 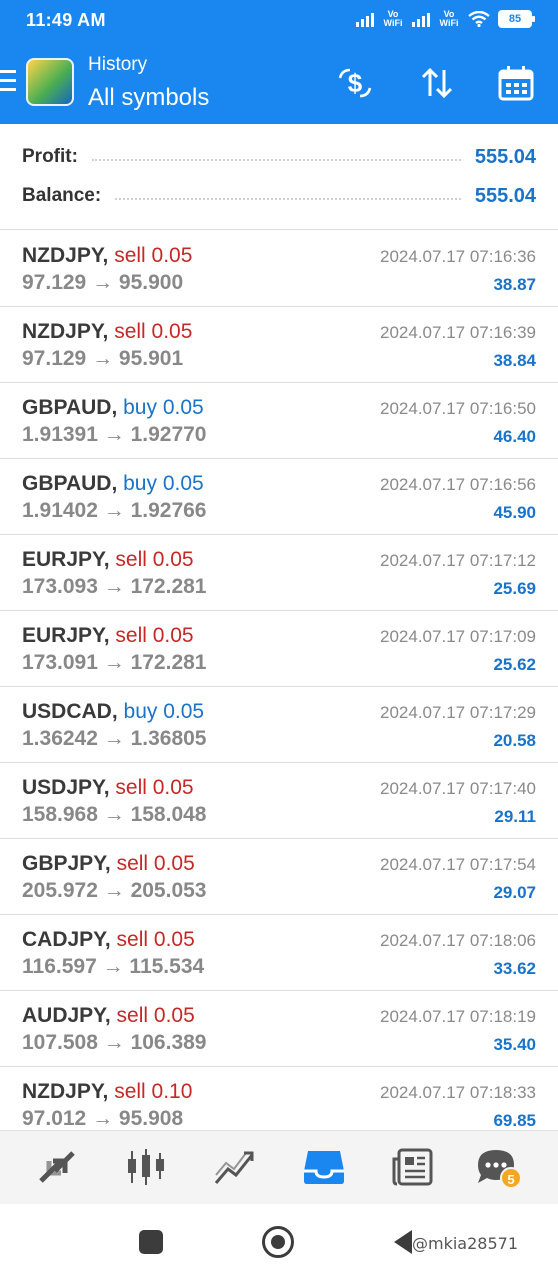 I want to click on trade-profit: 38.87, so click(x=514, y=284).